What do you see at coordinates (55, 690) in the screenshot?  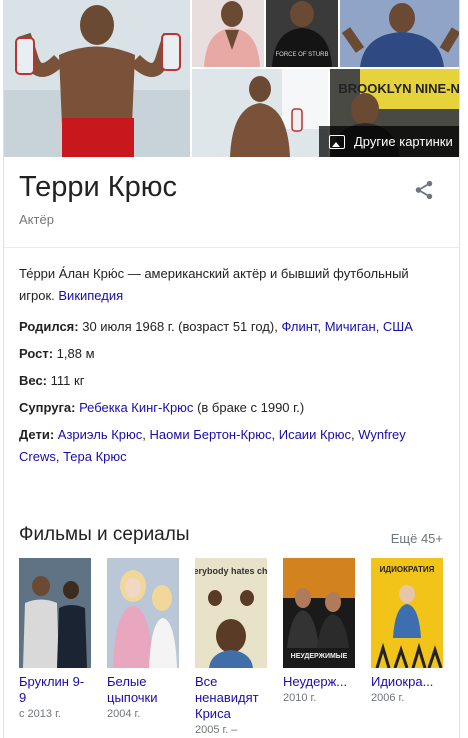 I see `film-title: Бруклин 9-9` at bounding box center [55, 690].